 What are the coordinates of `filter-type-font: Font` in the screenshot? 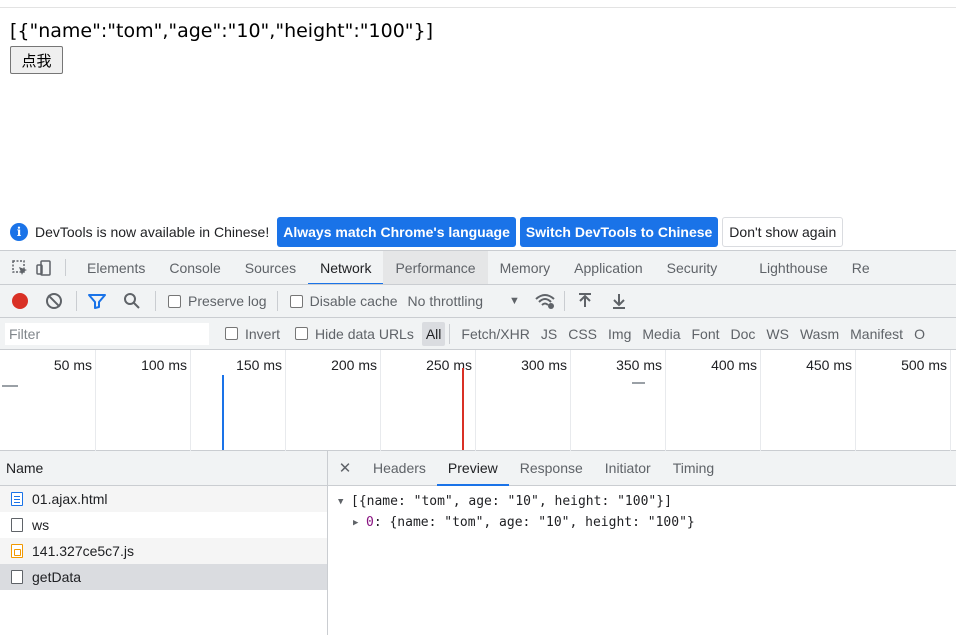 It's located at (706, 334).